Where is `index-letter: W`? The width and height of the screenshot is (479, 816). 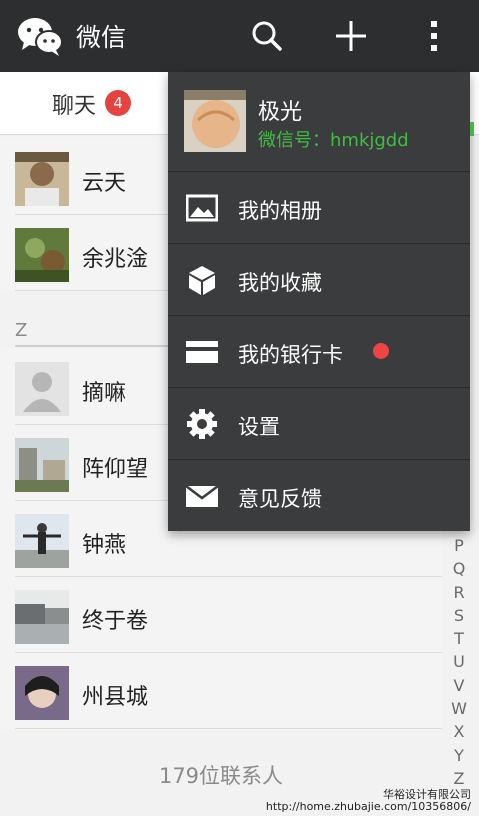
index-letter: W is located at coordinates (459, 710).